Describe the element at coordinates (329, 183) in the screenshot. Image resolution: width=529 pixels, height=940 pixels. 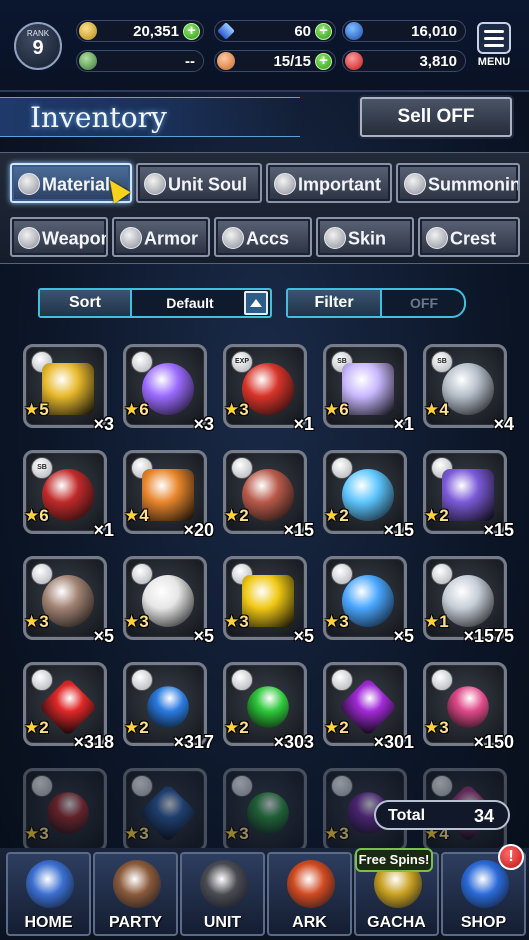
I see `tab-important: Important` at that location.